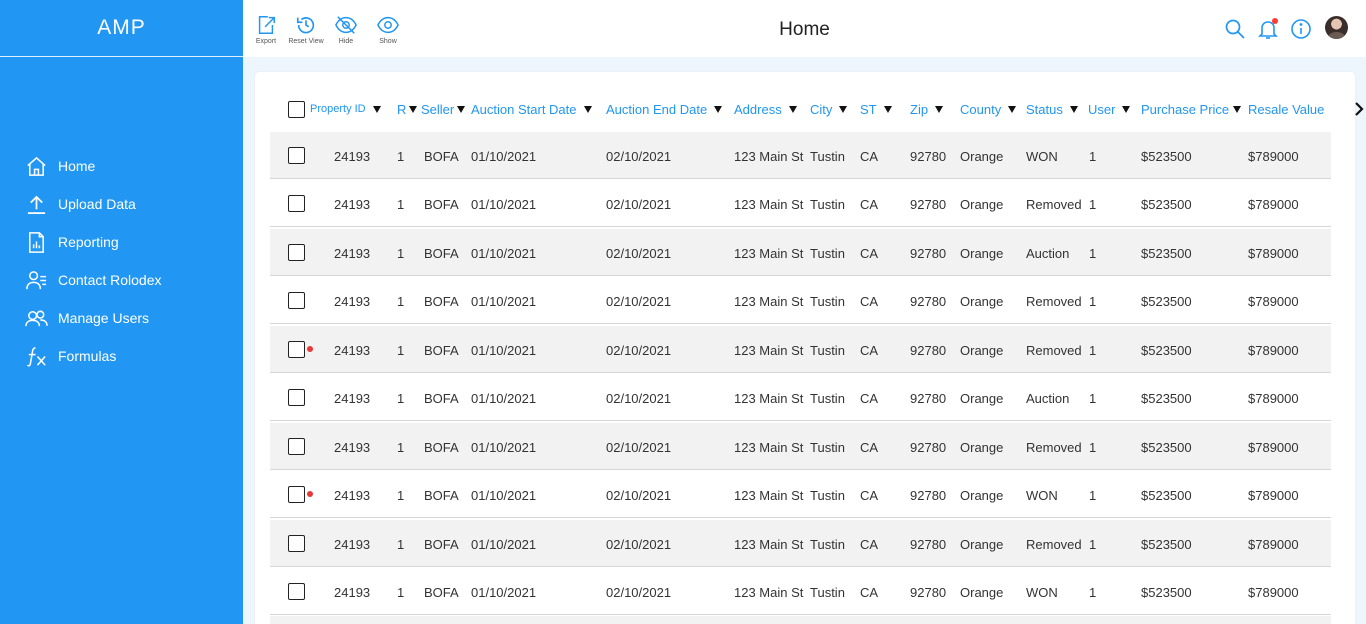 This screenshot has height=624, width=1366. What do you see at coordinates (36, 166) in the screenshot?
I see `home-icon` at bounding box center [36, 166].